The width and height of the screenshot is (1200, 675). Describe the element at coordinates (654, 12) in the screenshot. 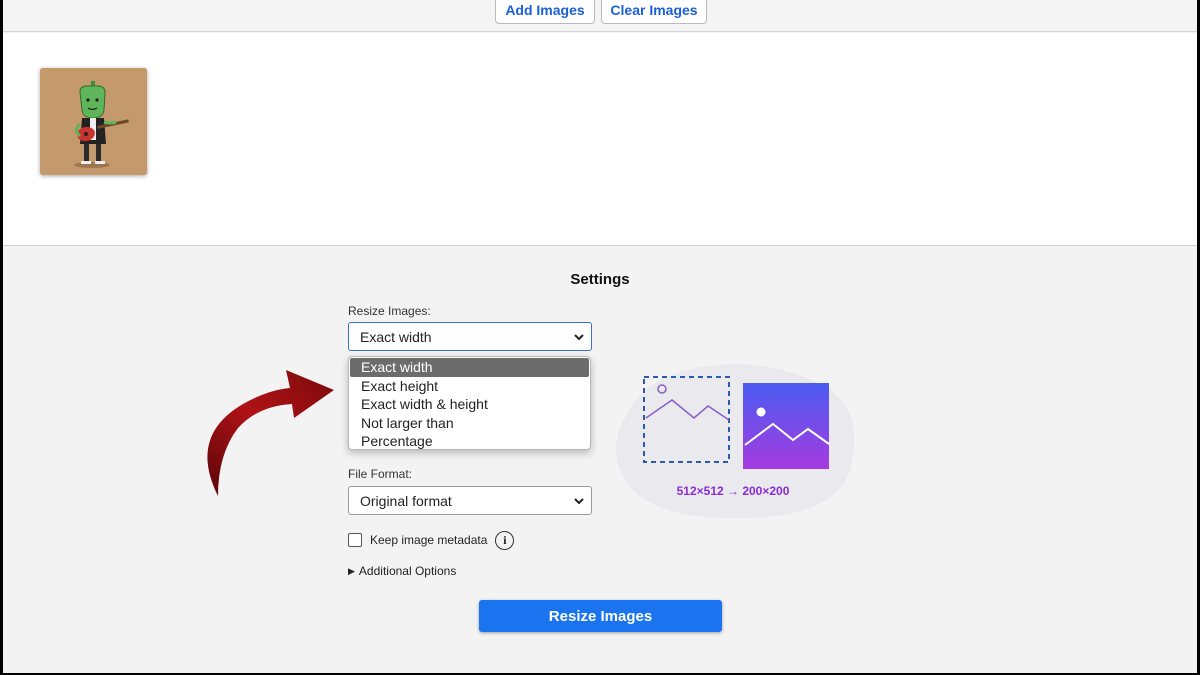

I see `clear-images-button: Clear Images` at that location.